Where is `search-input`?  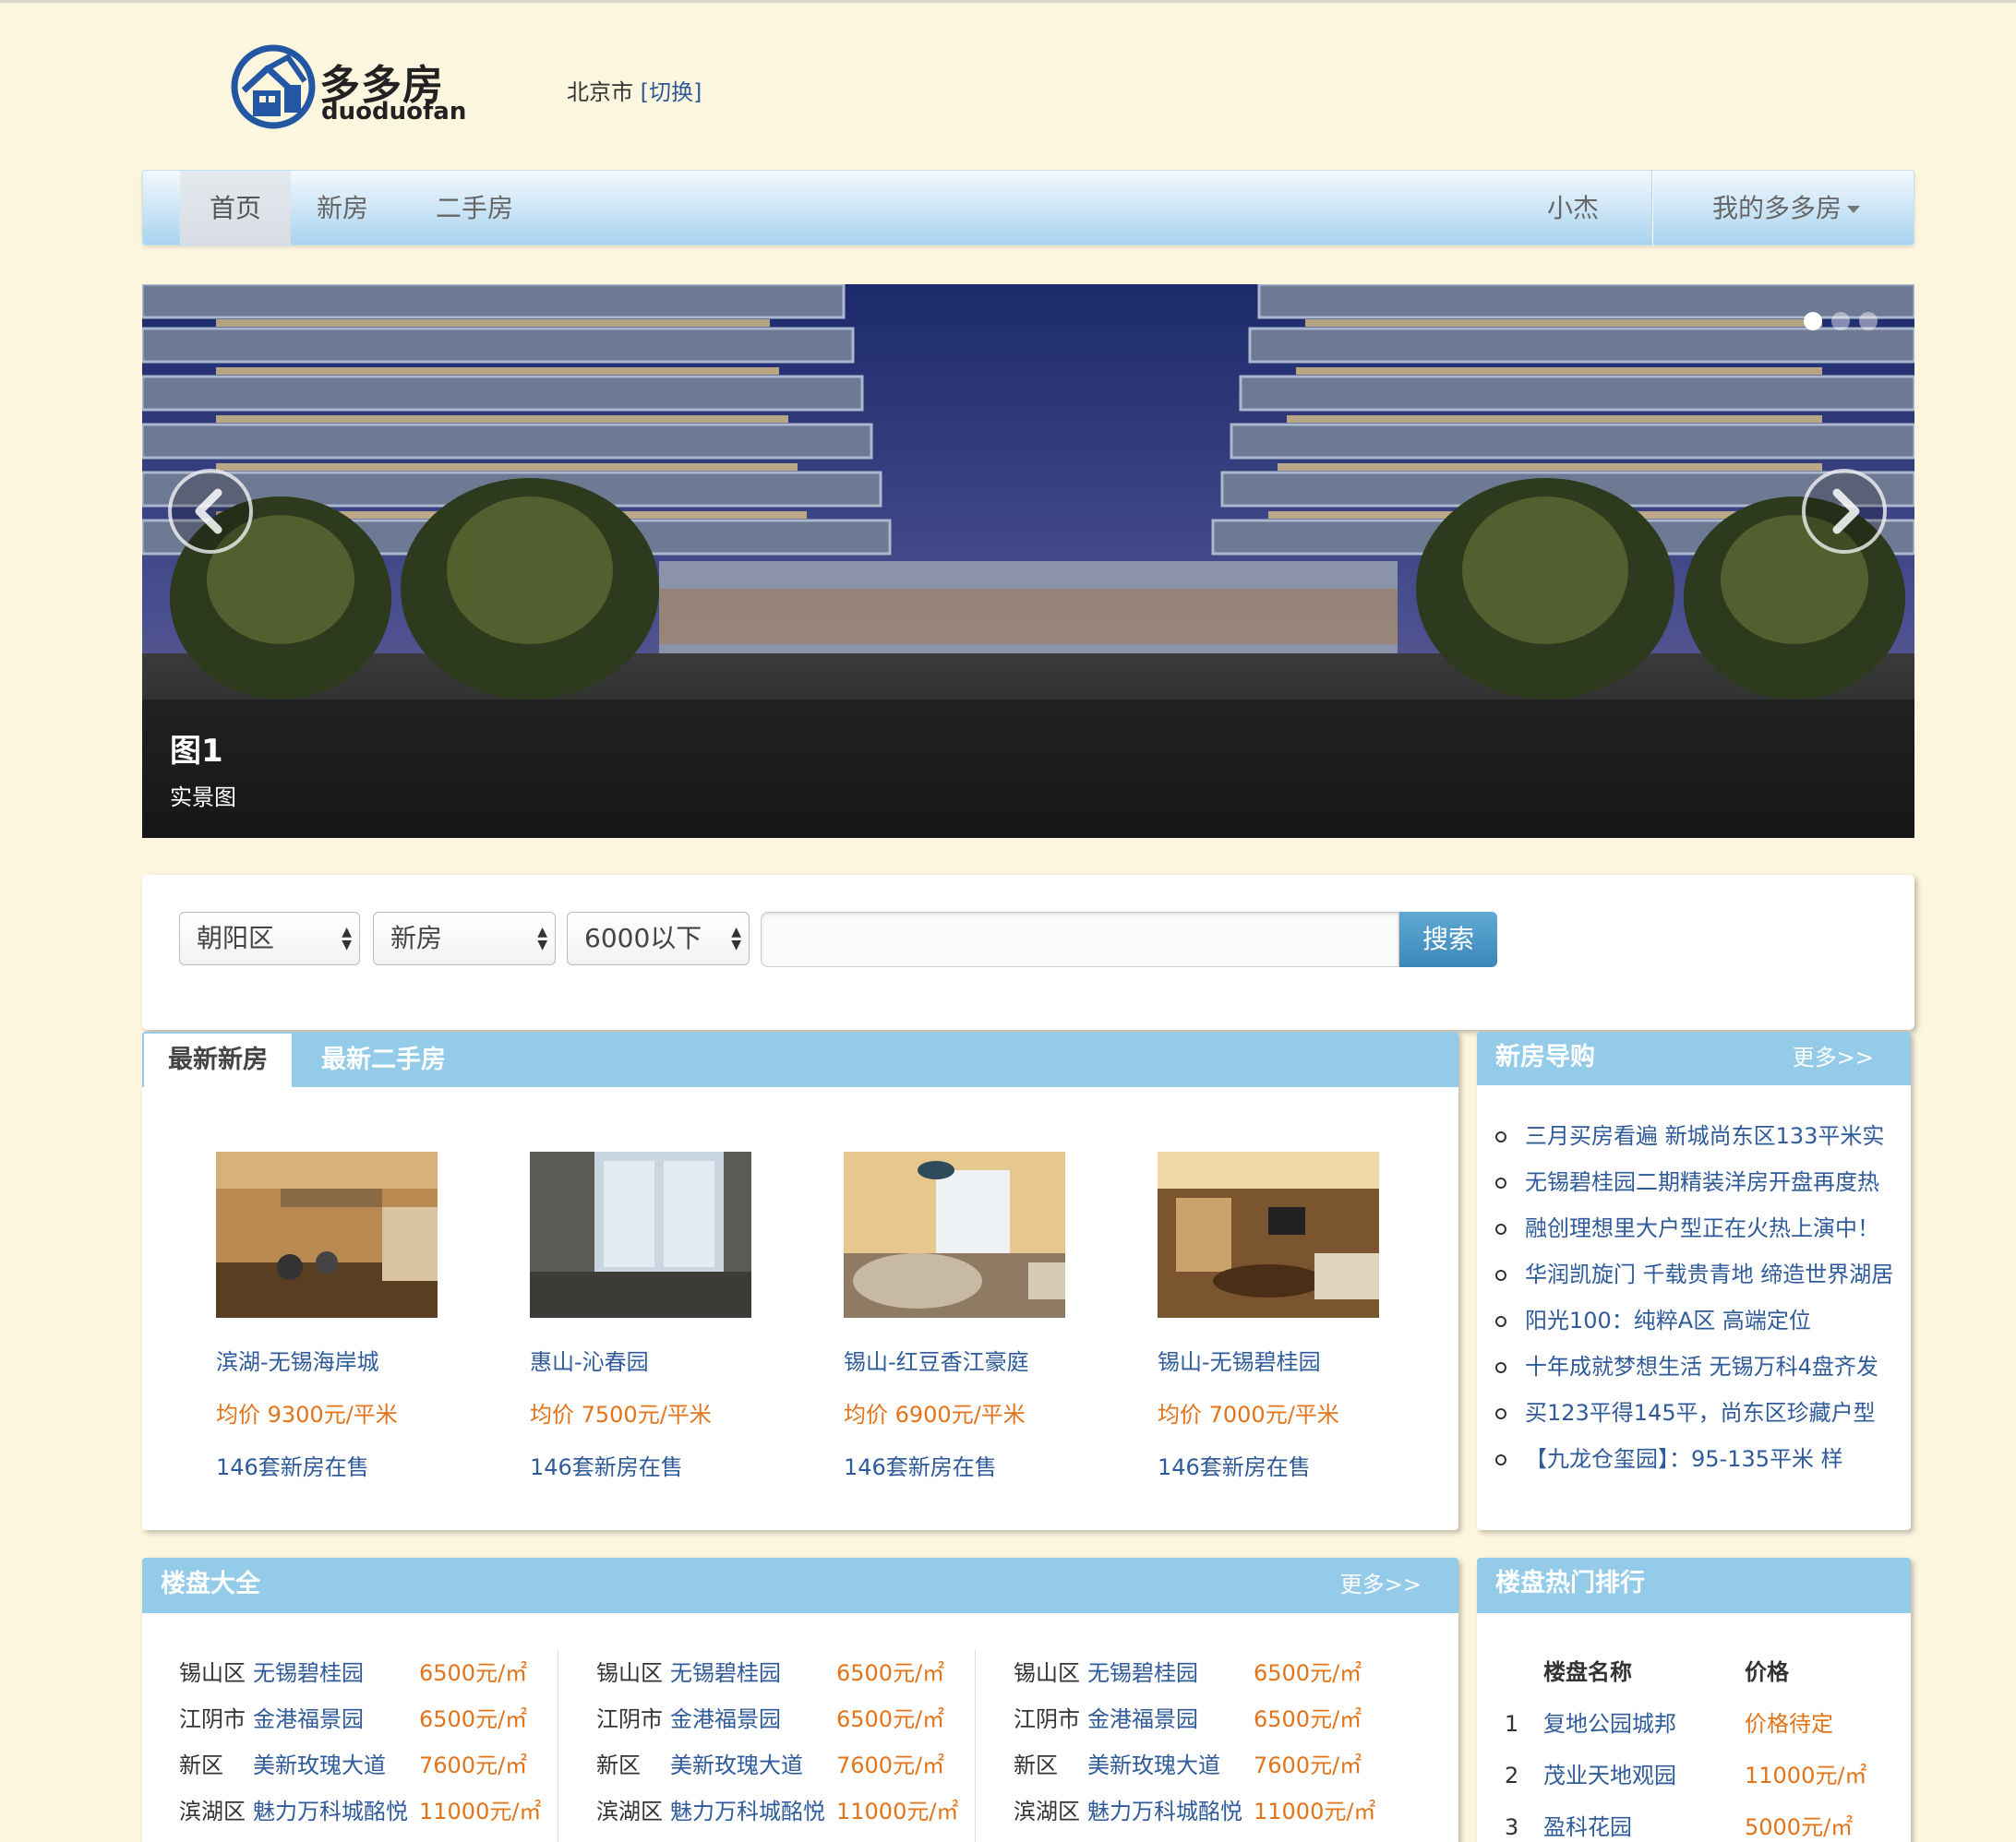 search-input is located at coordinates (1080, 939).